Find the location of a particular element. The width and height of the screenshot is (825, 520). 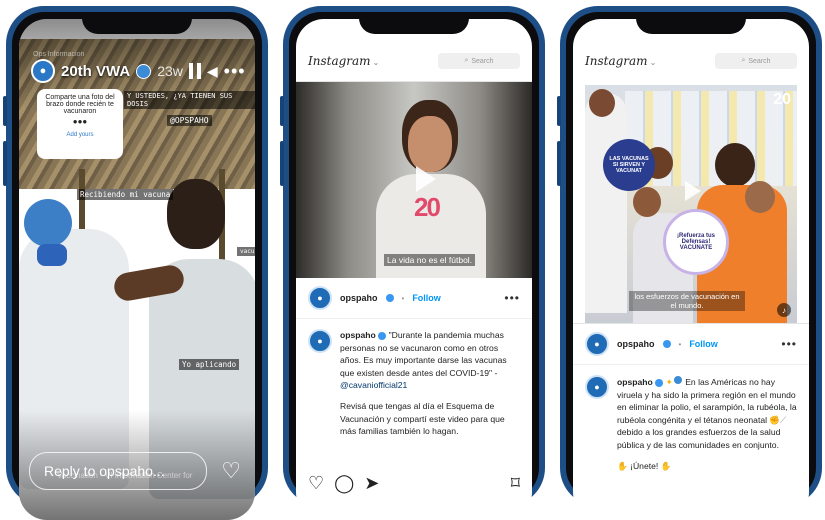

sticker-avatars-icon: ●●● is located at coordinates (80, 121).